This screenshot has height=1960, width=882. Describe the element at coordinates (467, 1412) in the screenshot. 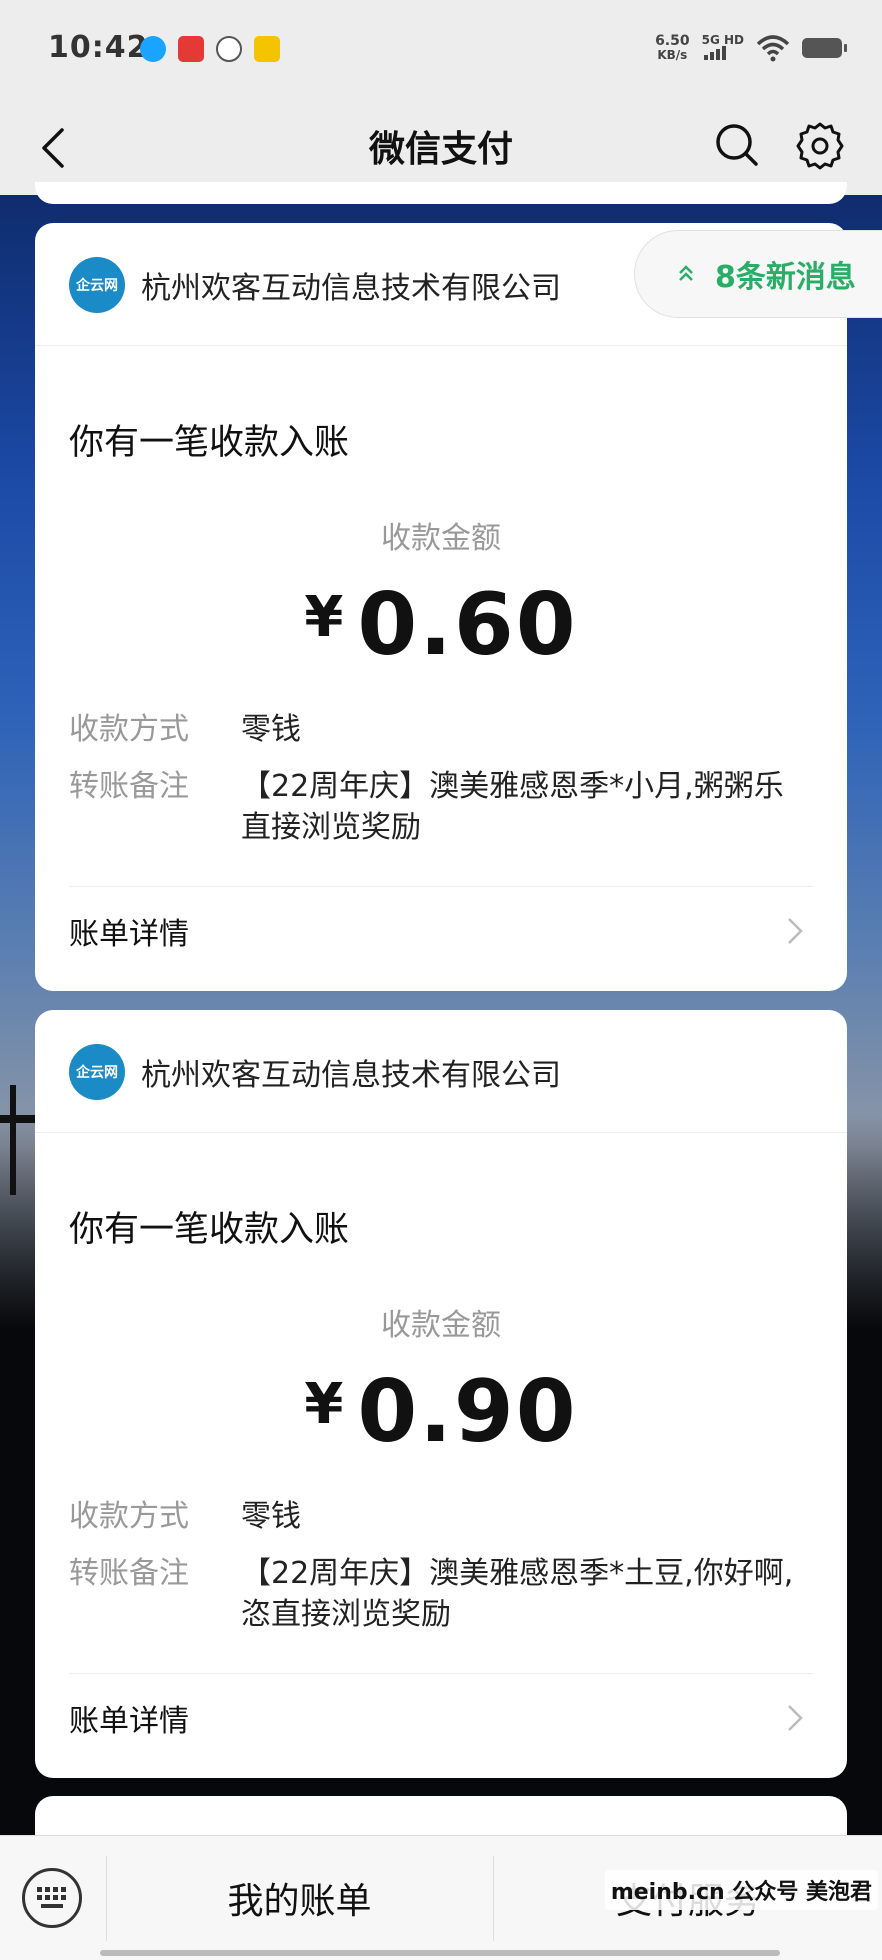

I see `amount-number: 0.90` at that location.